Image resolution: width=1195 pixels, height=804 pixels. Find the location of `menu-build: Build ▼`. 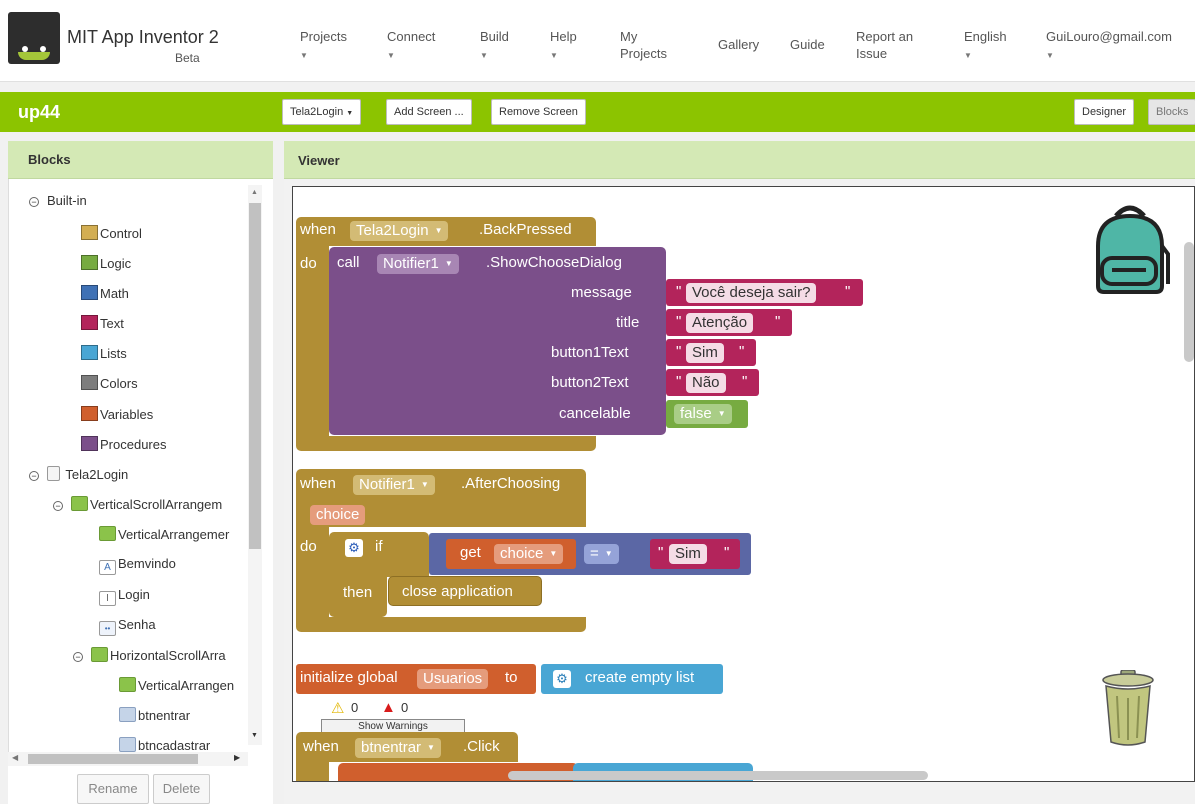

menu-build: Build ▼ is located at coordinates (494, 46).